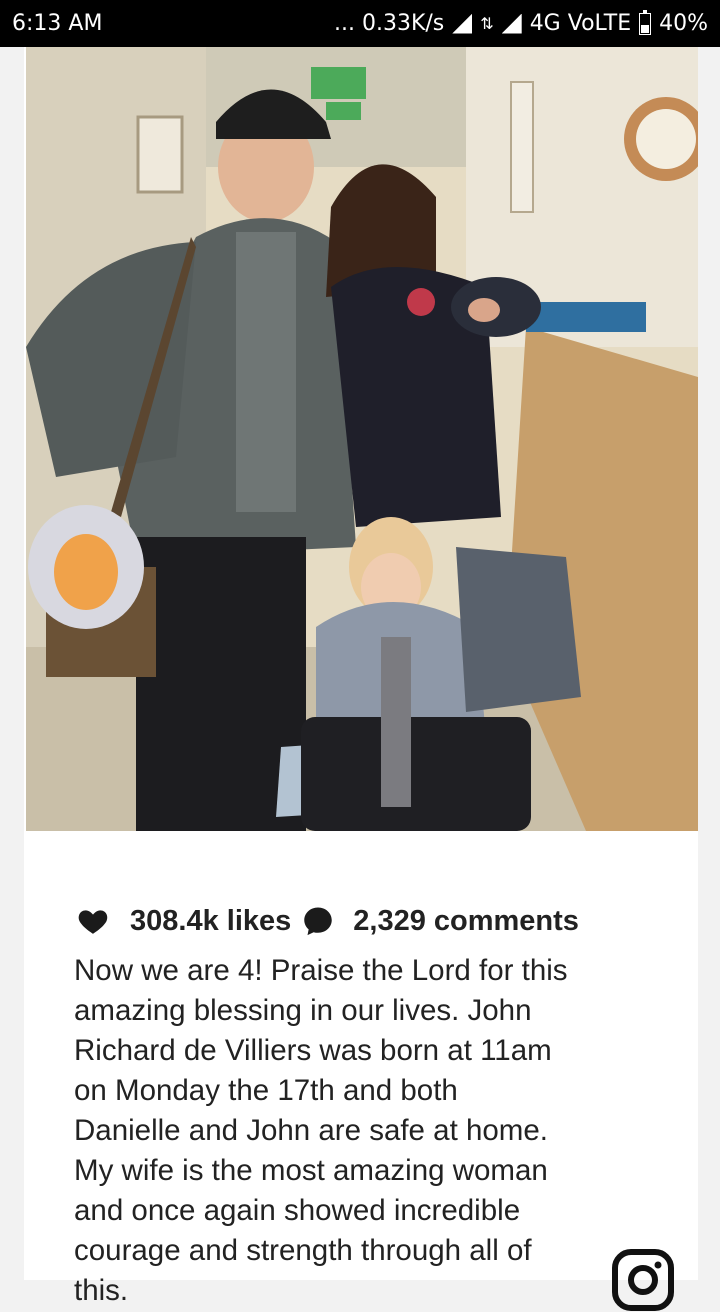 The width and height of the screenshot is (720, 1312). Describe the element at coordinates (210, 921) in the screenshot. I see `likes-count: 308.4k likes` at that location.